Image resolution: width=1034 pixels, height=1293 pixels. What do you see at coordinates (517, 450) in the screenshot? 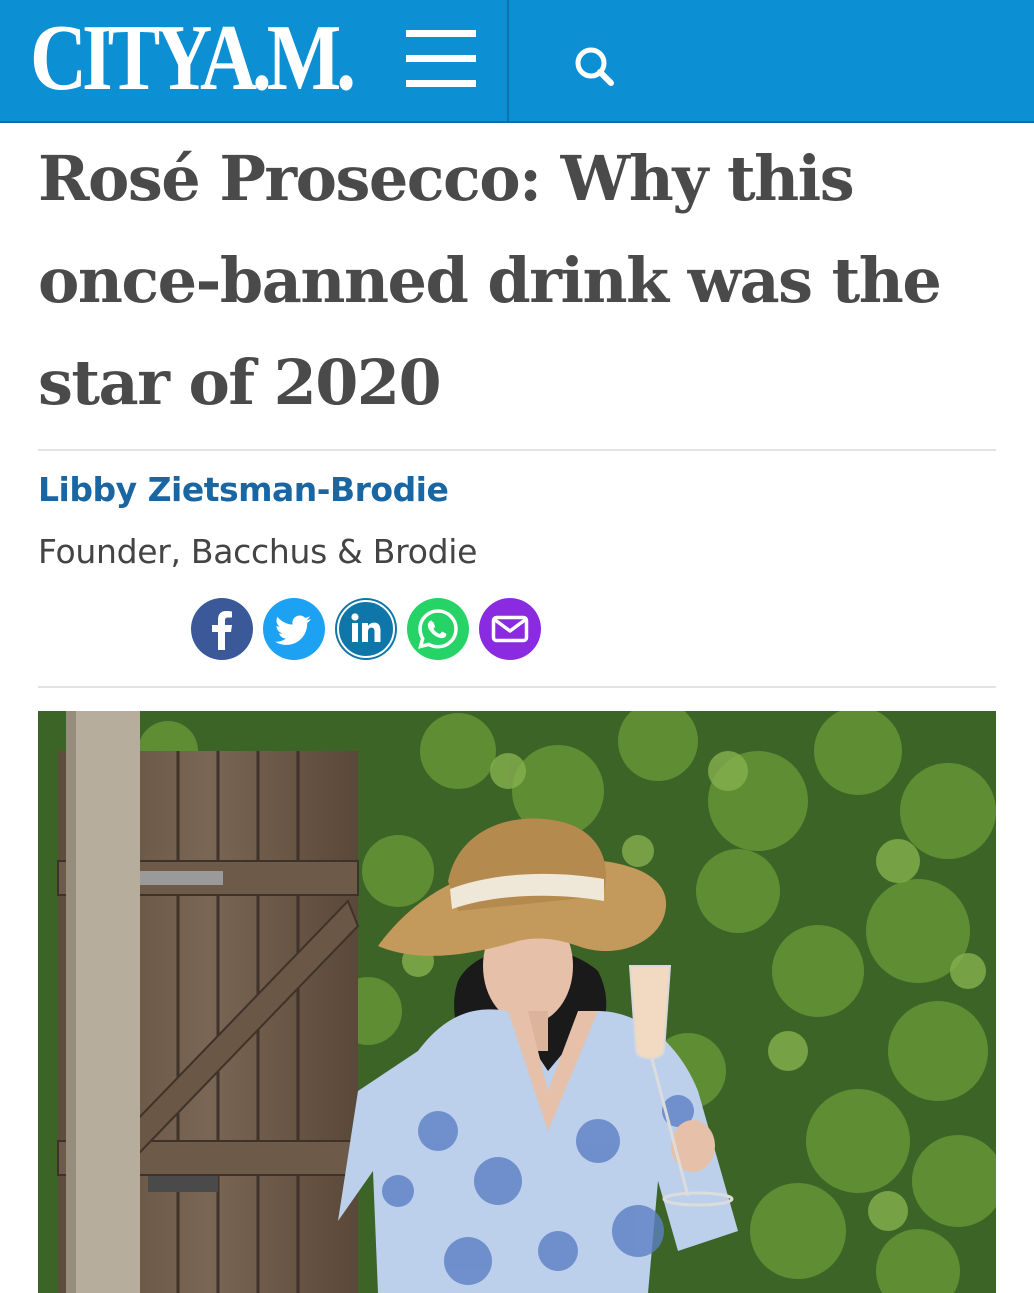
I see `divider-top` at bounding box center [517, 450].